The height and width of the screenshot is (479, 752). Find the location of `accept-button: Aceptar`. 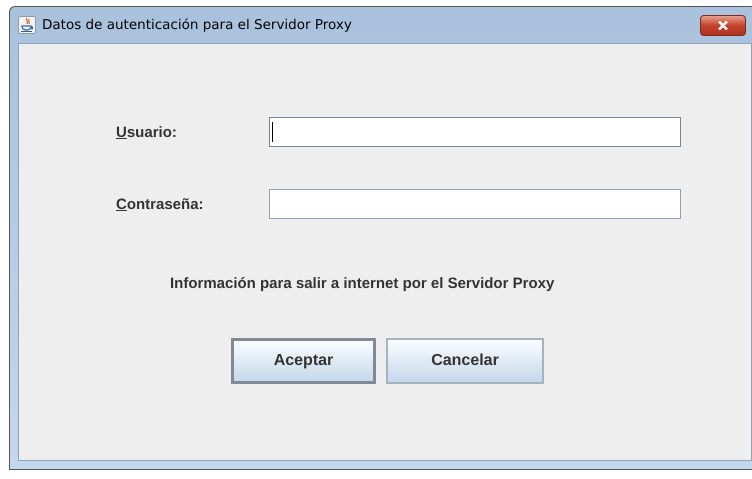

accept-button: Aceptar is located at coordinates (303, 361).